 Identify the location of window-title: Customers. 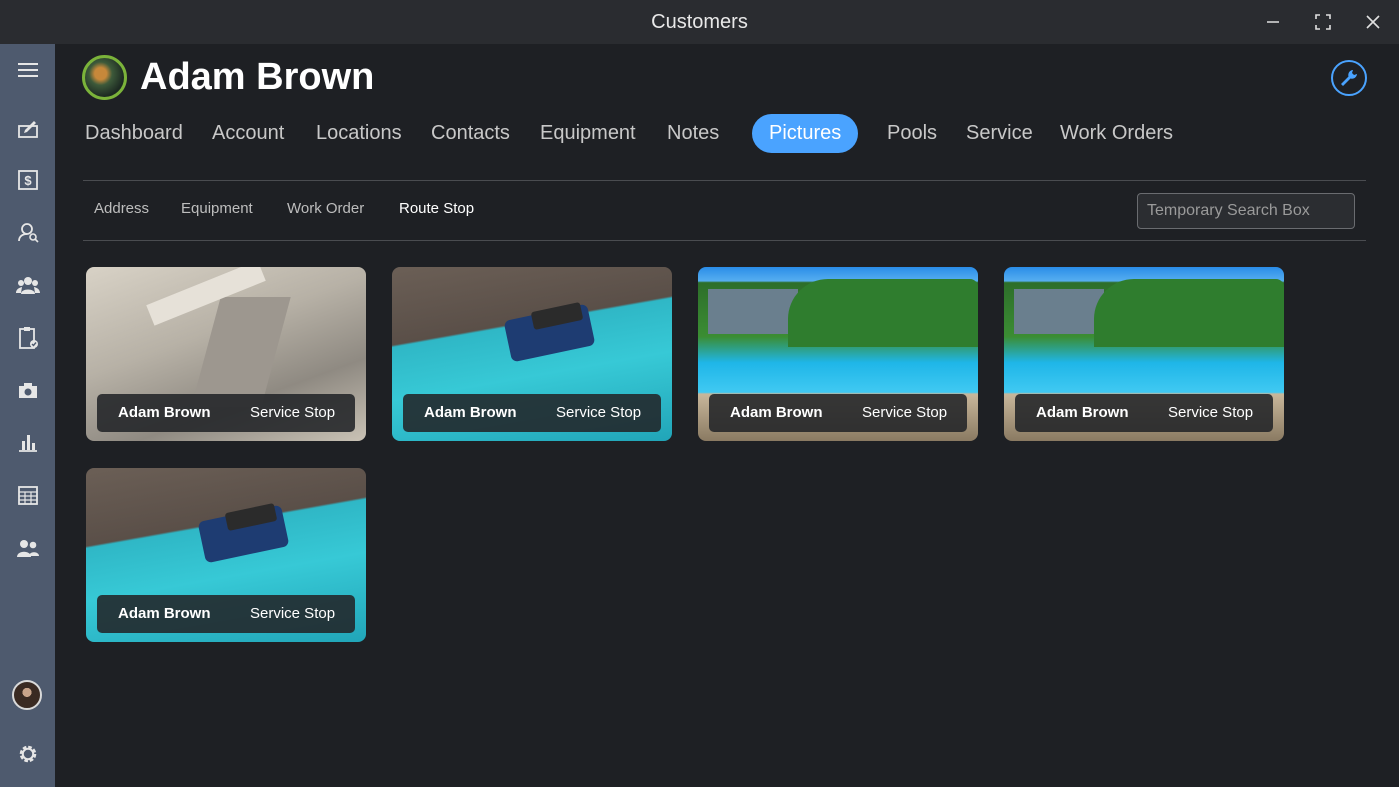
(699, 22).